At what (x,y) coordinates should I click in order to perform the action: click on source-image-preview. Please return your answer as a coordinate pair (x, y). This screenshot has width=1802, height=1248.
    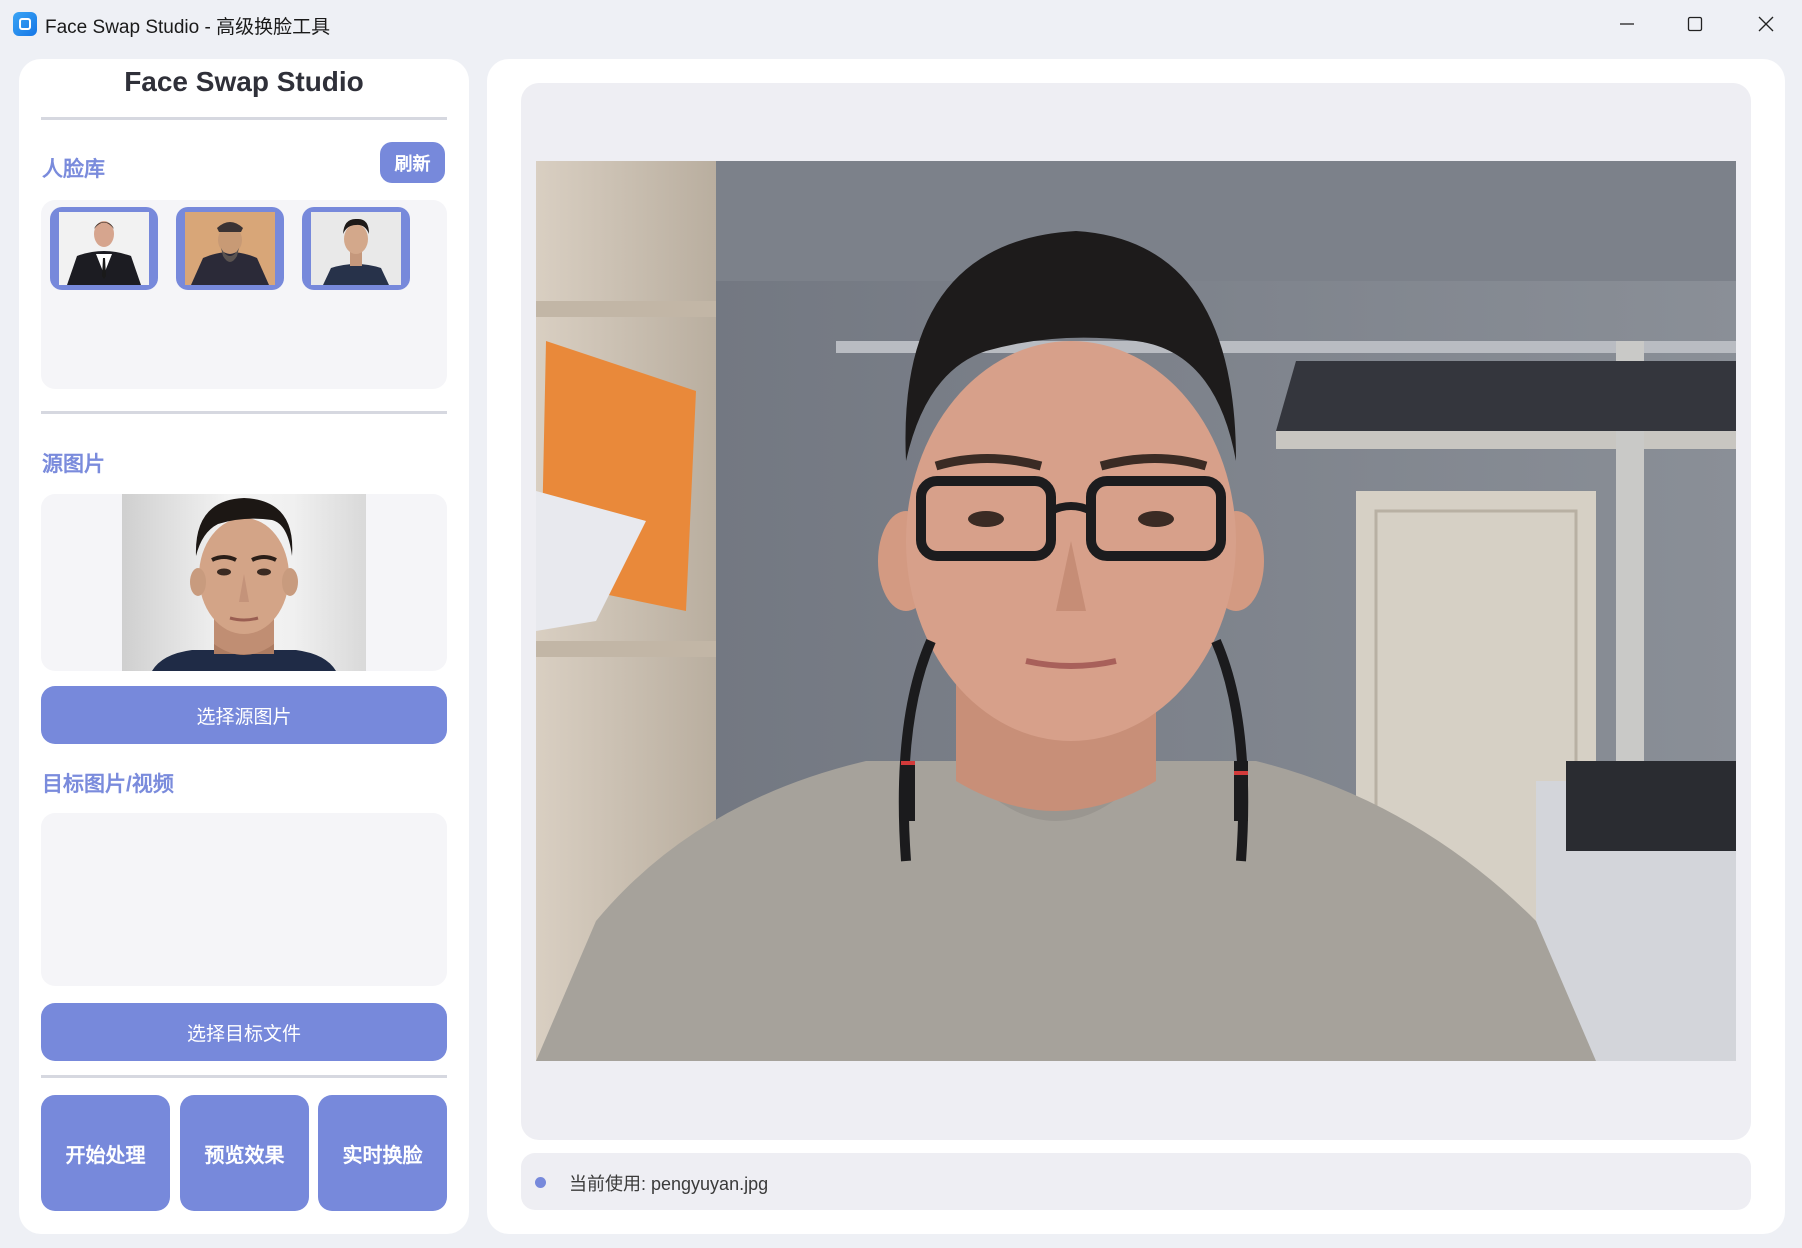
    Looking at the image, I should click on (244, 582).